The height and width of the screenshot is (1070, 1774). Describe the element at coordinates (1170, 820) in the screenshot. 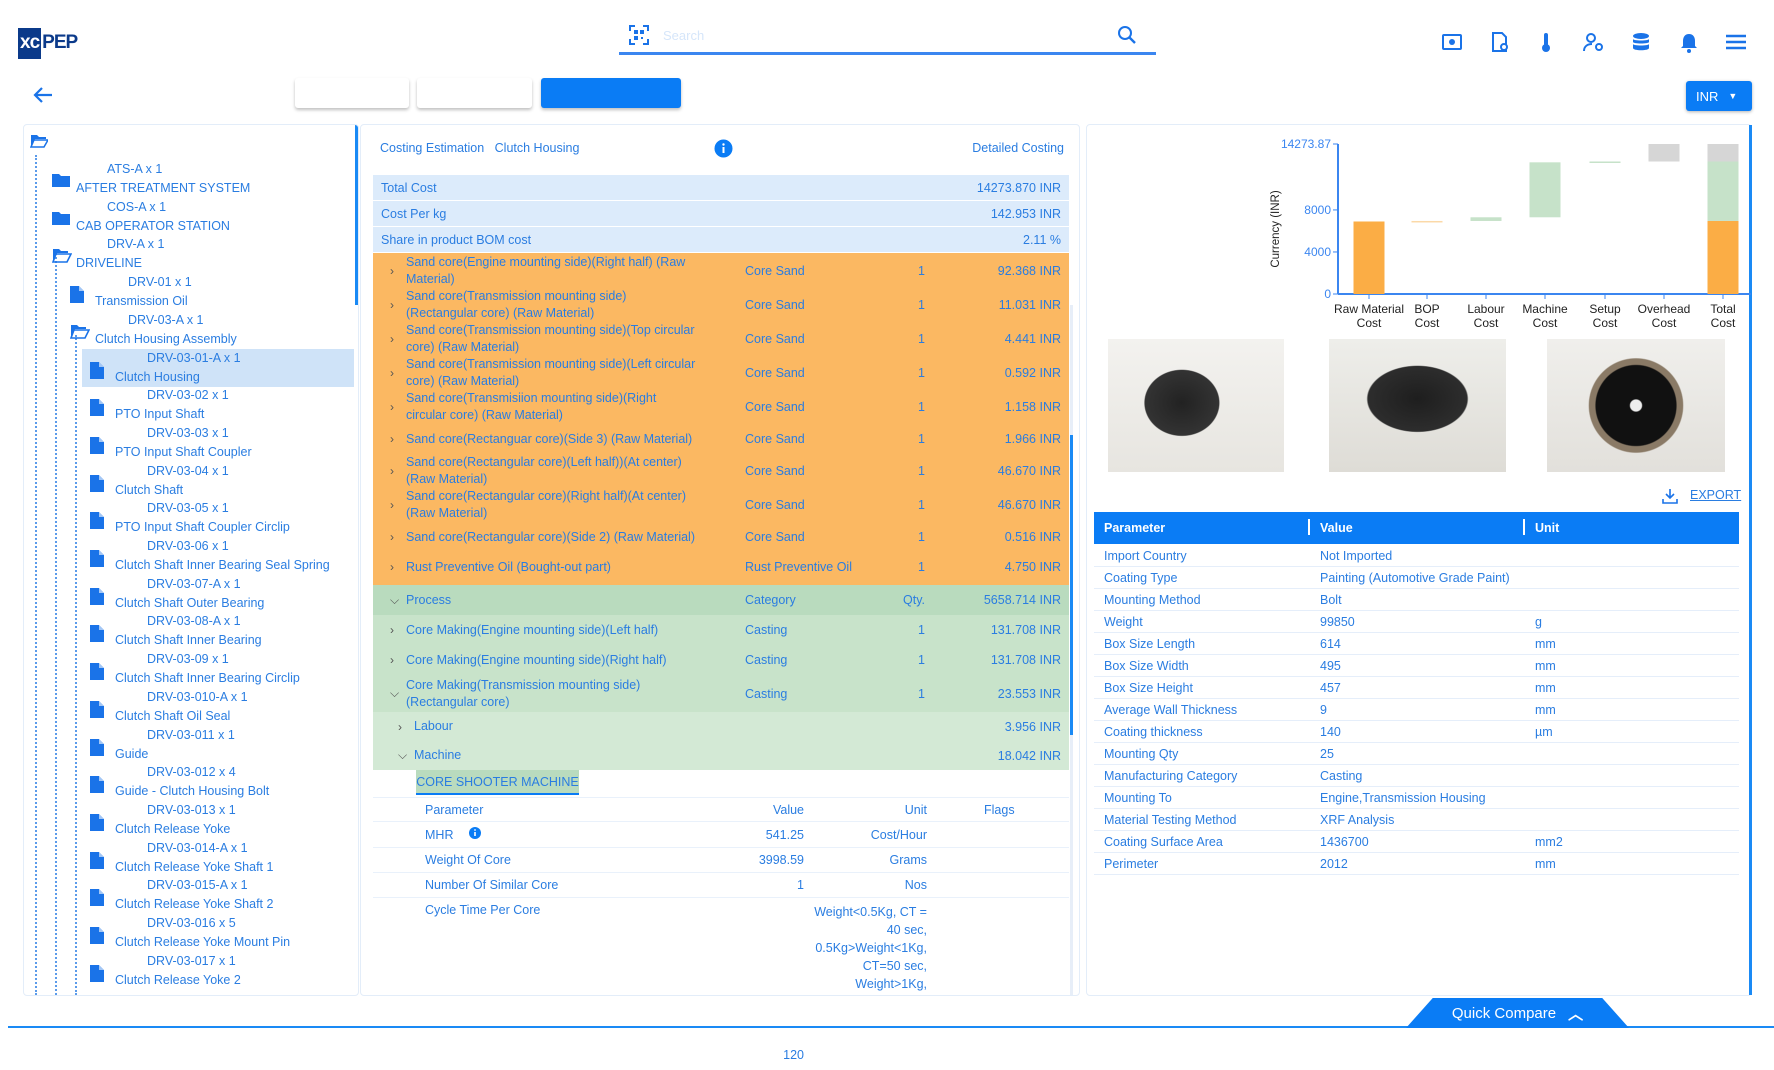

I see `info-parameter: Material Testing Method` at that location.